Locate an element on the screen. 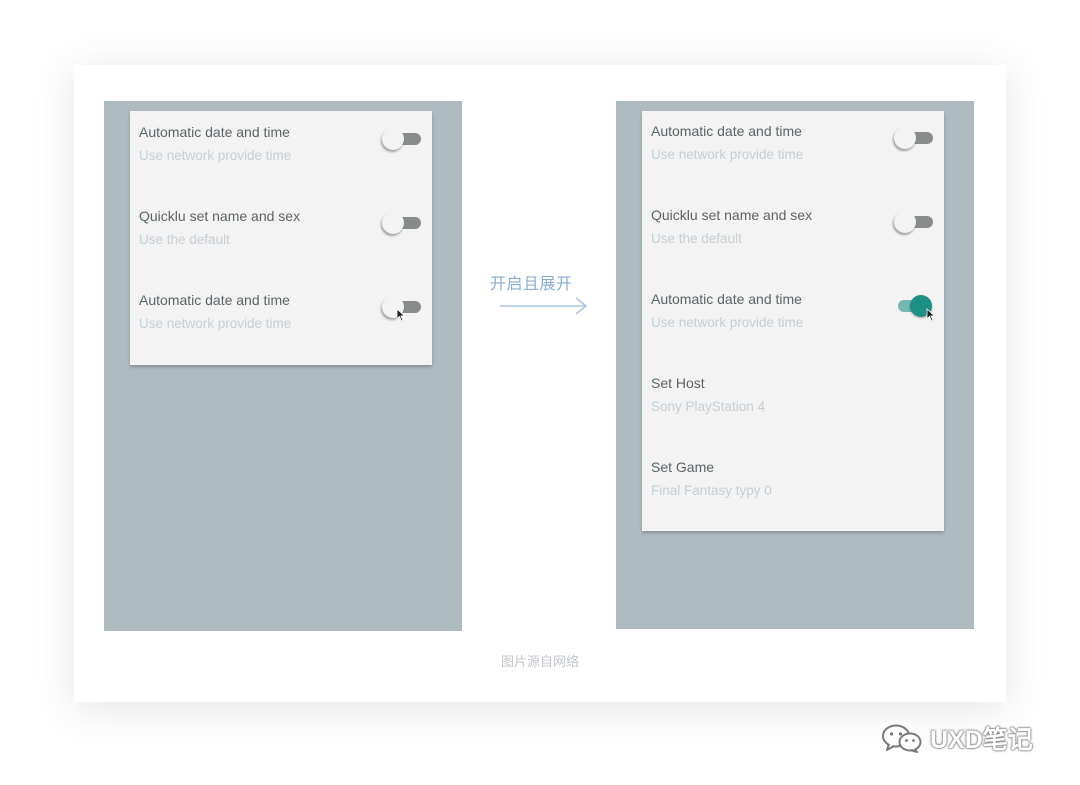 Image resolution: width=1080 pixels, height=785 pixels. wechat-icon is located at coordinates (902, 738).